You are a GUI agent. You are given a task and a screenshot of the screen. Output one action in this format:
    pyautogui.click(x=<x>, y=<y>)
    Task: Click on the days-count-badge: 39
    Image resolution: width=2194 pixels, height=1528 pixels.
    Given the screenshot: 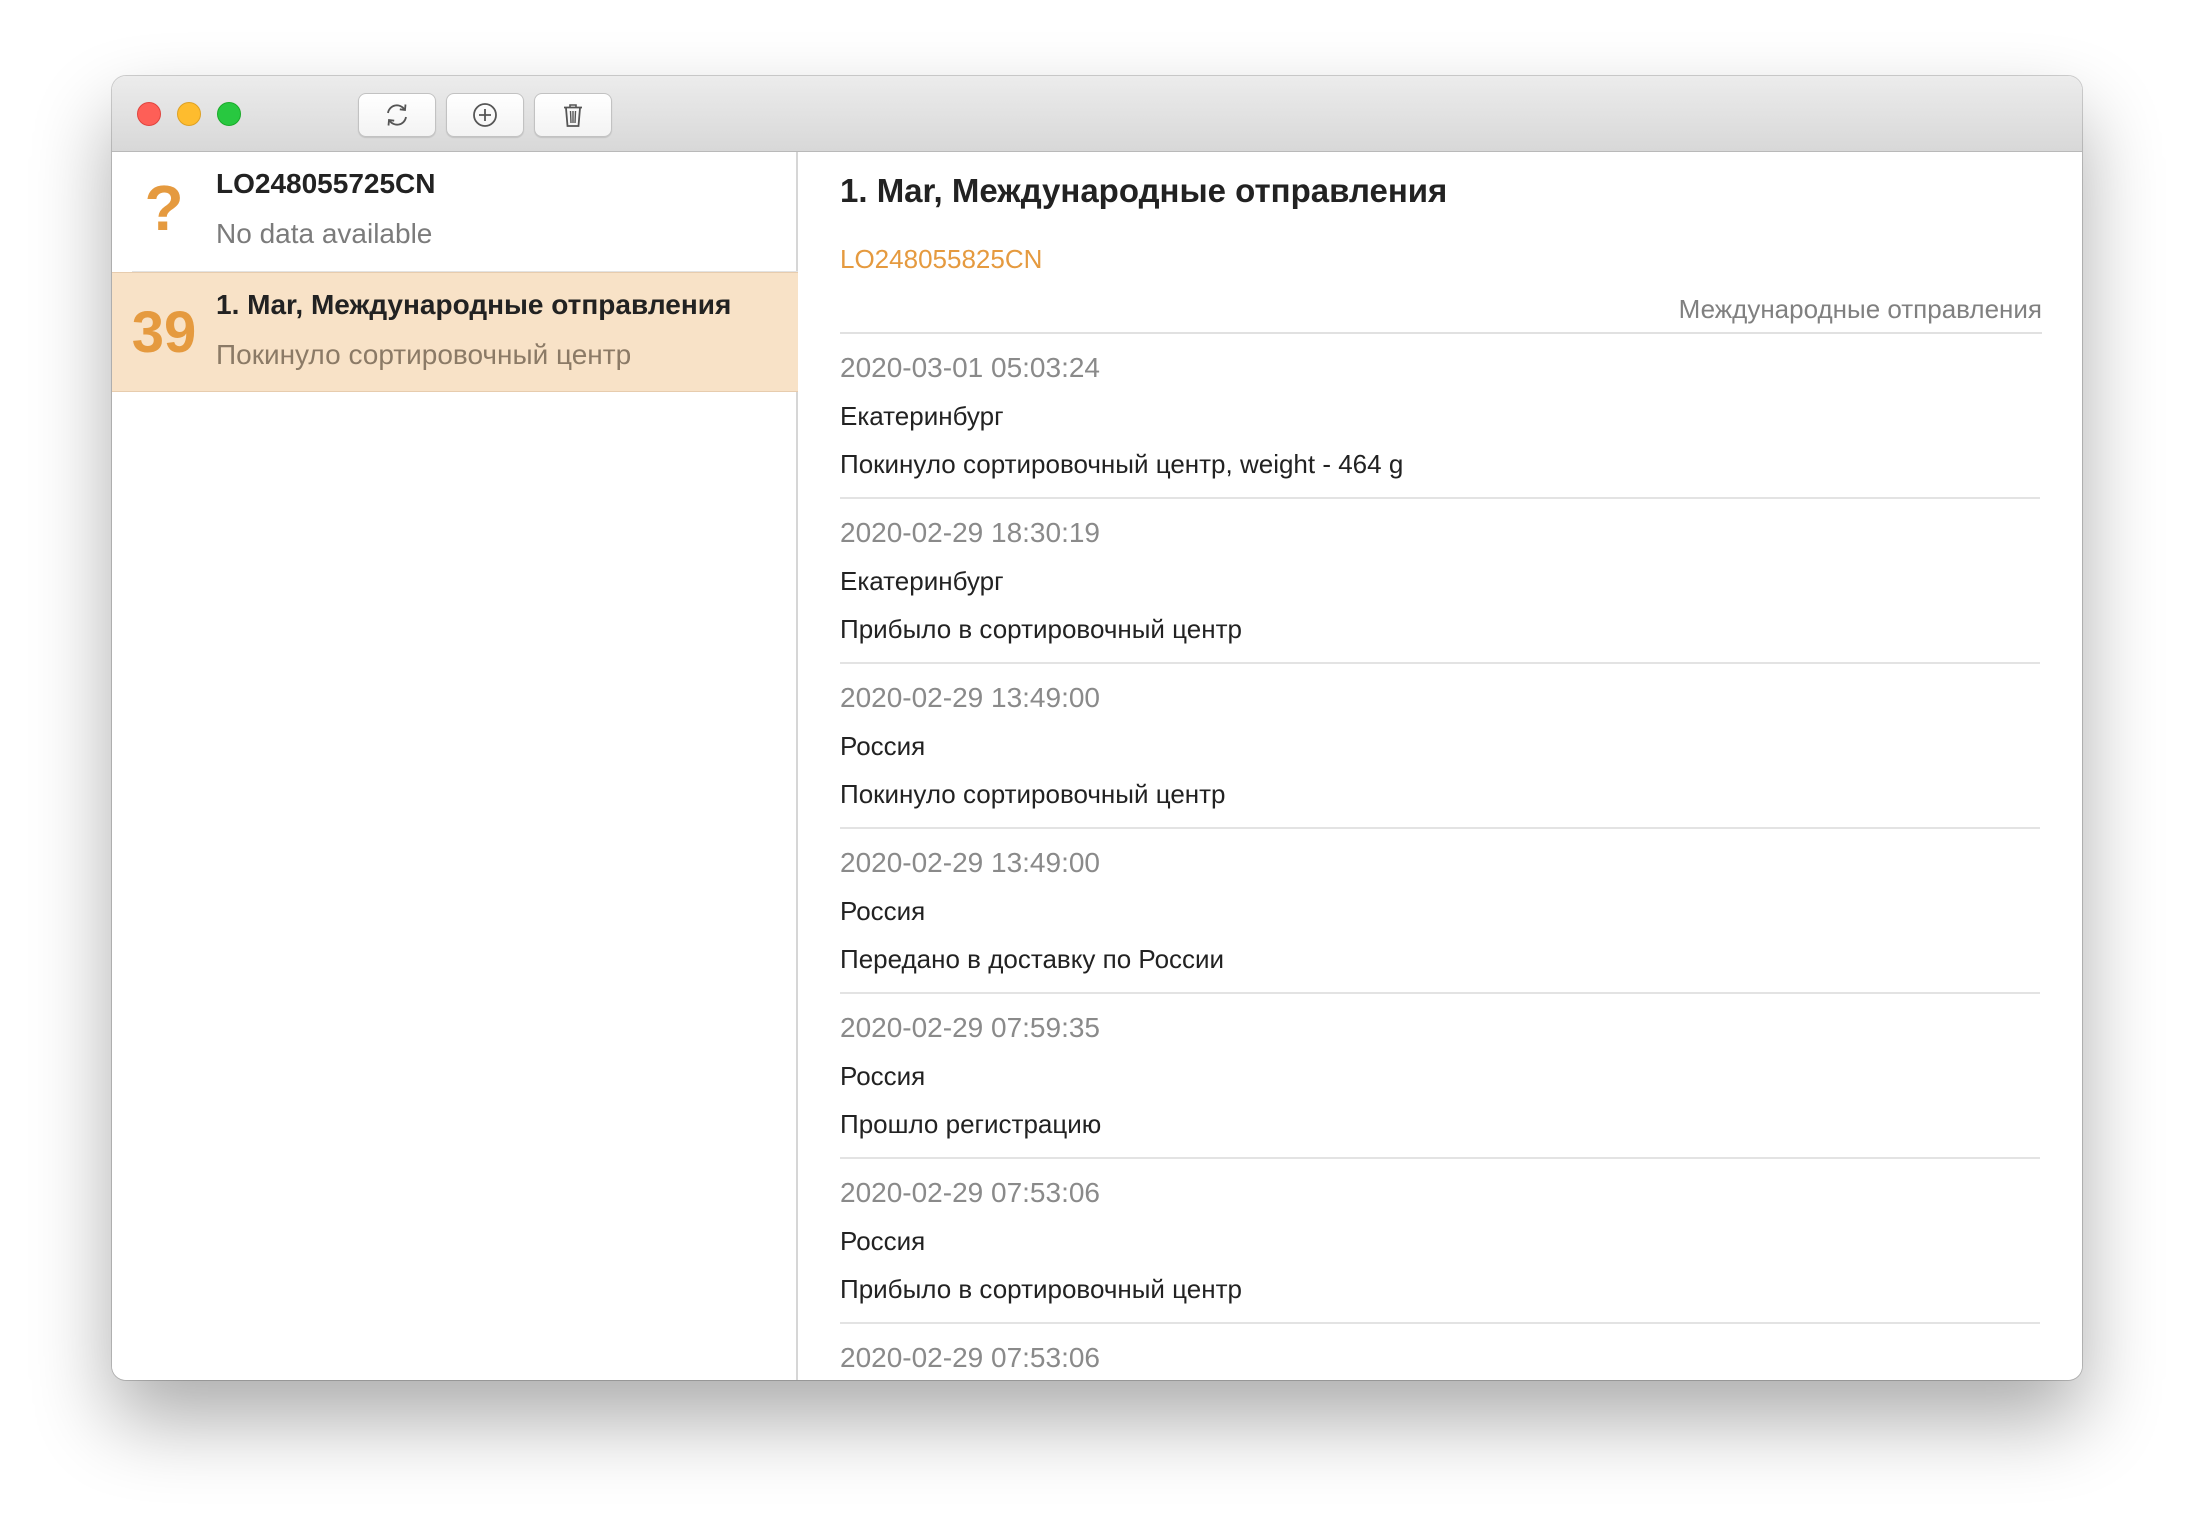 What is the action you would take?
    pyautogui.click(x=164, y=332)
    